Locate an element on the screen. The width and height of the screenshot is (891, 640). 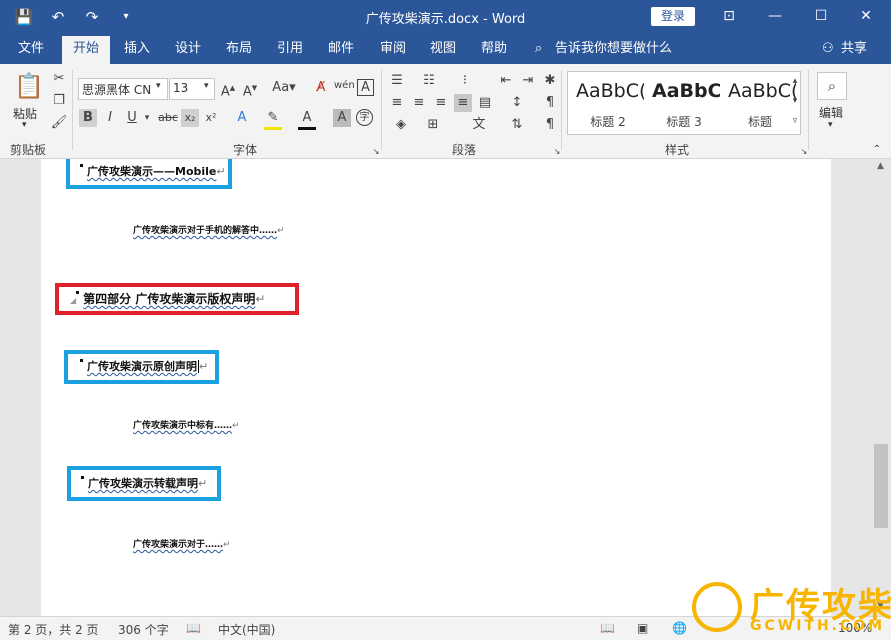
borders-icon: ⊞ is located at coordinates (433, 125).